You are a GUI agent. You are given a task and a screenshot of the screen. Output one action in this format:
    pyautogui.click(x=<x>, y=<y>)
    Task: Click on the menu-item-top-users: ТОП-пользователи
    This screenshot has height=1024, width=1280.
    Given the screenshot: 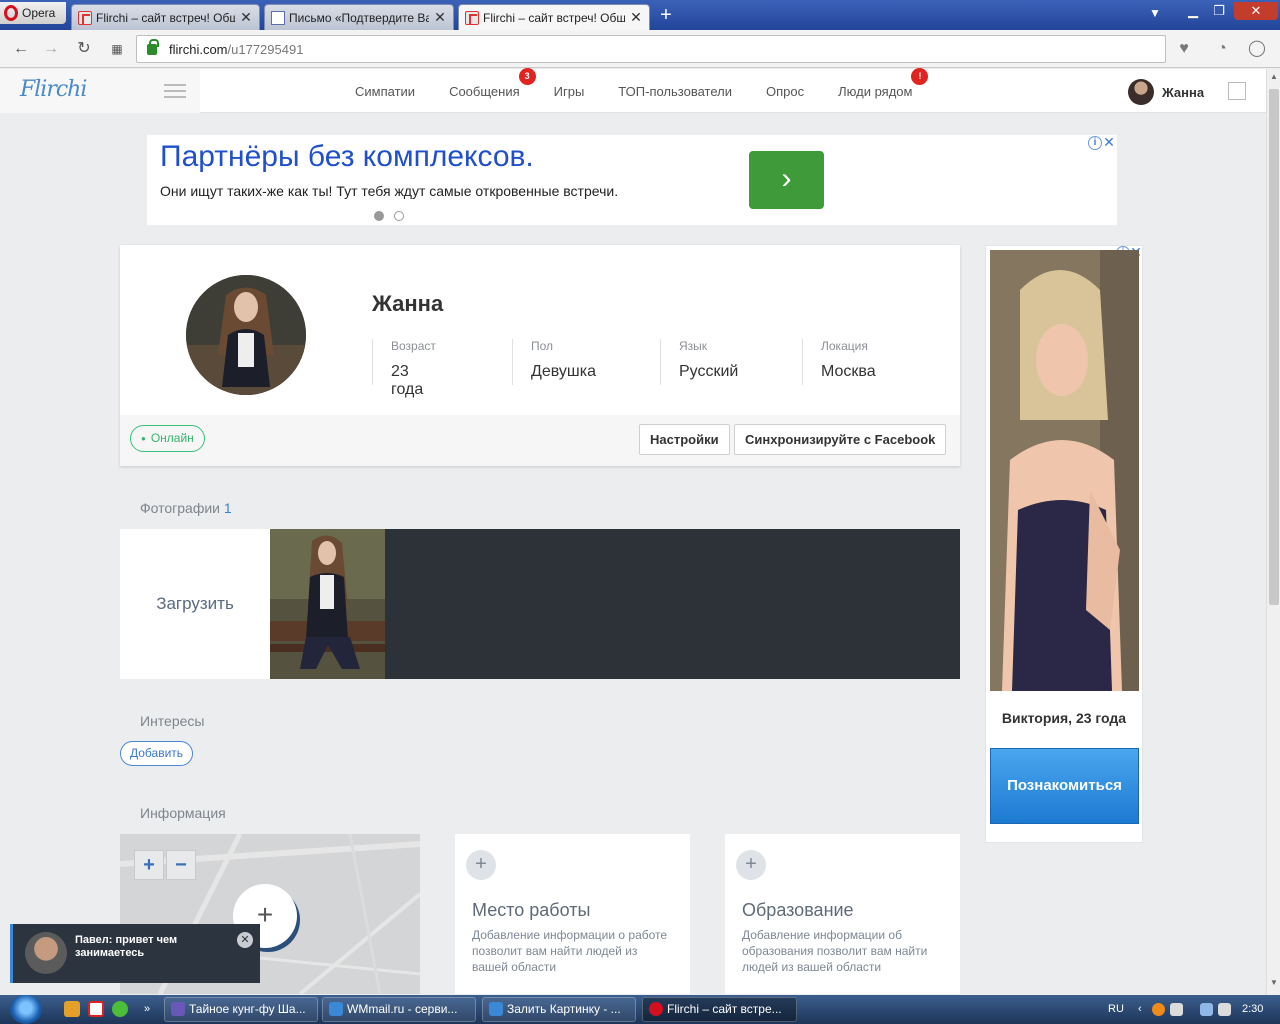 What is the action you would take?
    pyautogui.click(x=675, y=91)
    